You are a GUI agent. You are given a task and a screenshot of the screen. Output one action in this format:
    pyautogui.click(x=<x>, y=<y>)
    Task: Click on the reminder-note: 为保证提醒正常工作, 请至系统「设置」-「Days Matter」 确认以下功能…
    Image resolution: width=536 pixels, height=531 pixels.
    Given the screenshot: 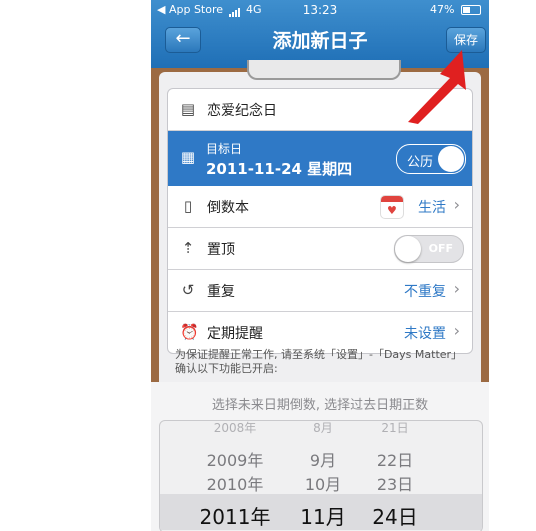 What is the action you would take?
    pyautogui.click(x=319, y=361)
    